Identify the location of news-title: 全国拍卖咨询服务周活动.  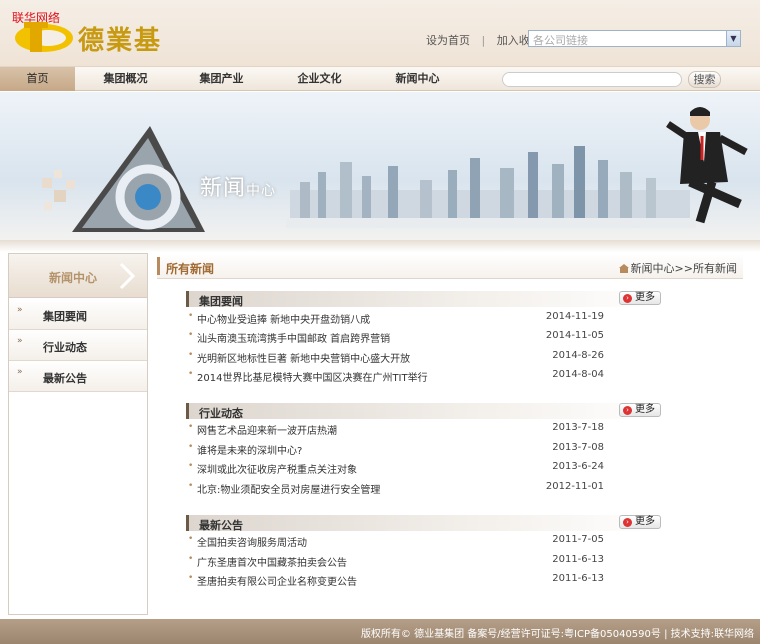
(252, 541).